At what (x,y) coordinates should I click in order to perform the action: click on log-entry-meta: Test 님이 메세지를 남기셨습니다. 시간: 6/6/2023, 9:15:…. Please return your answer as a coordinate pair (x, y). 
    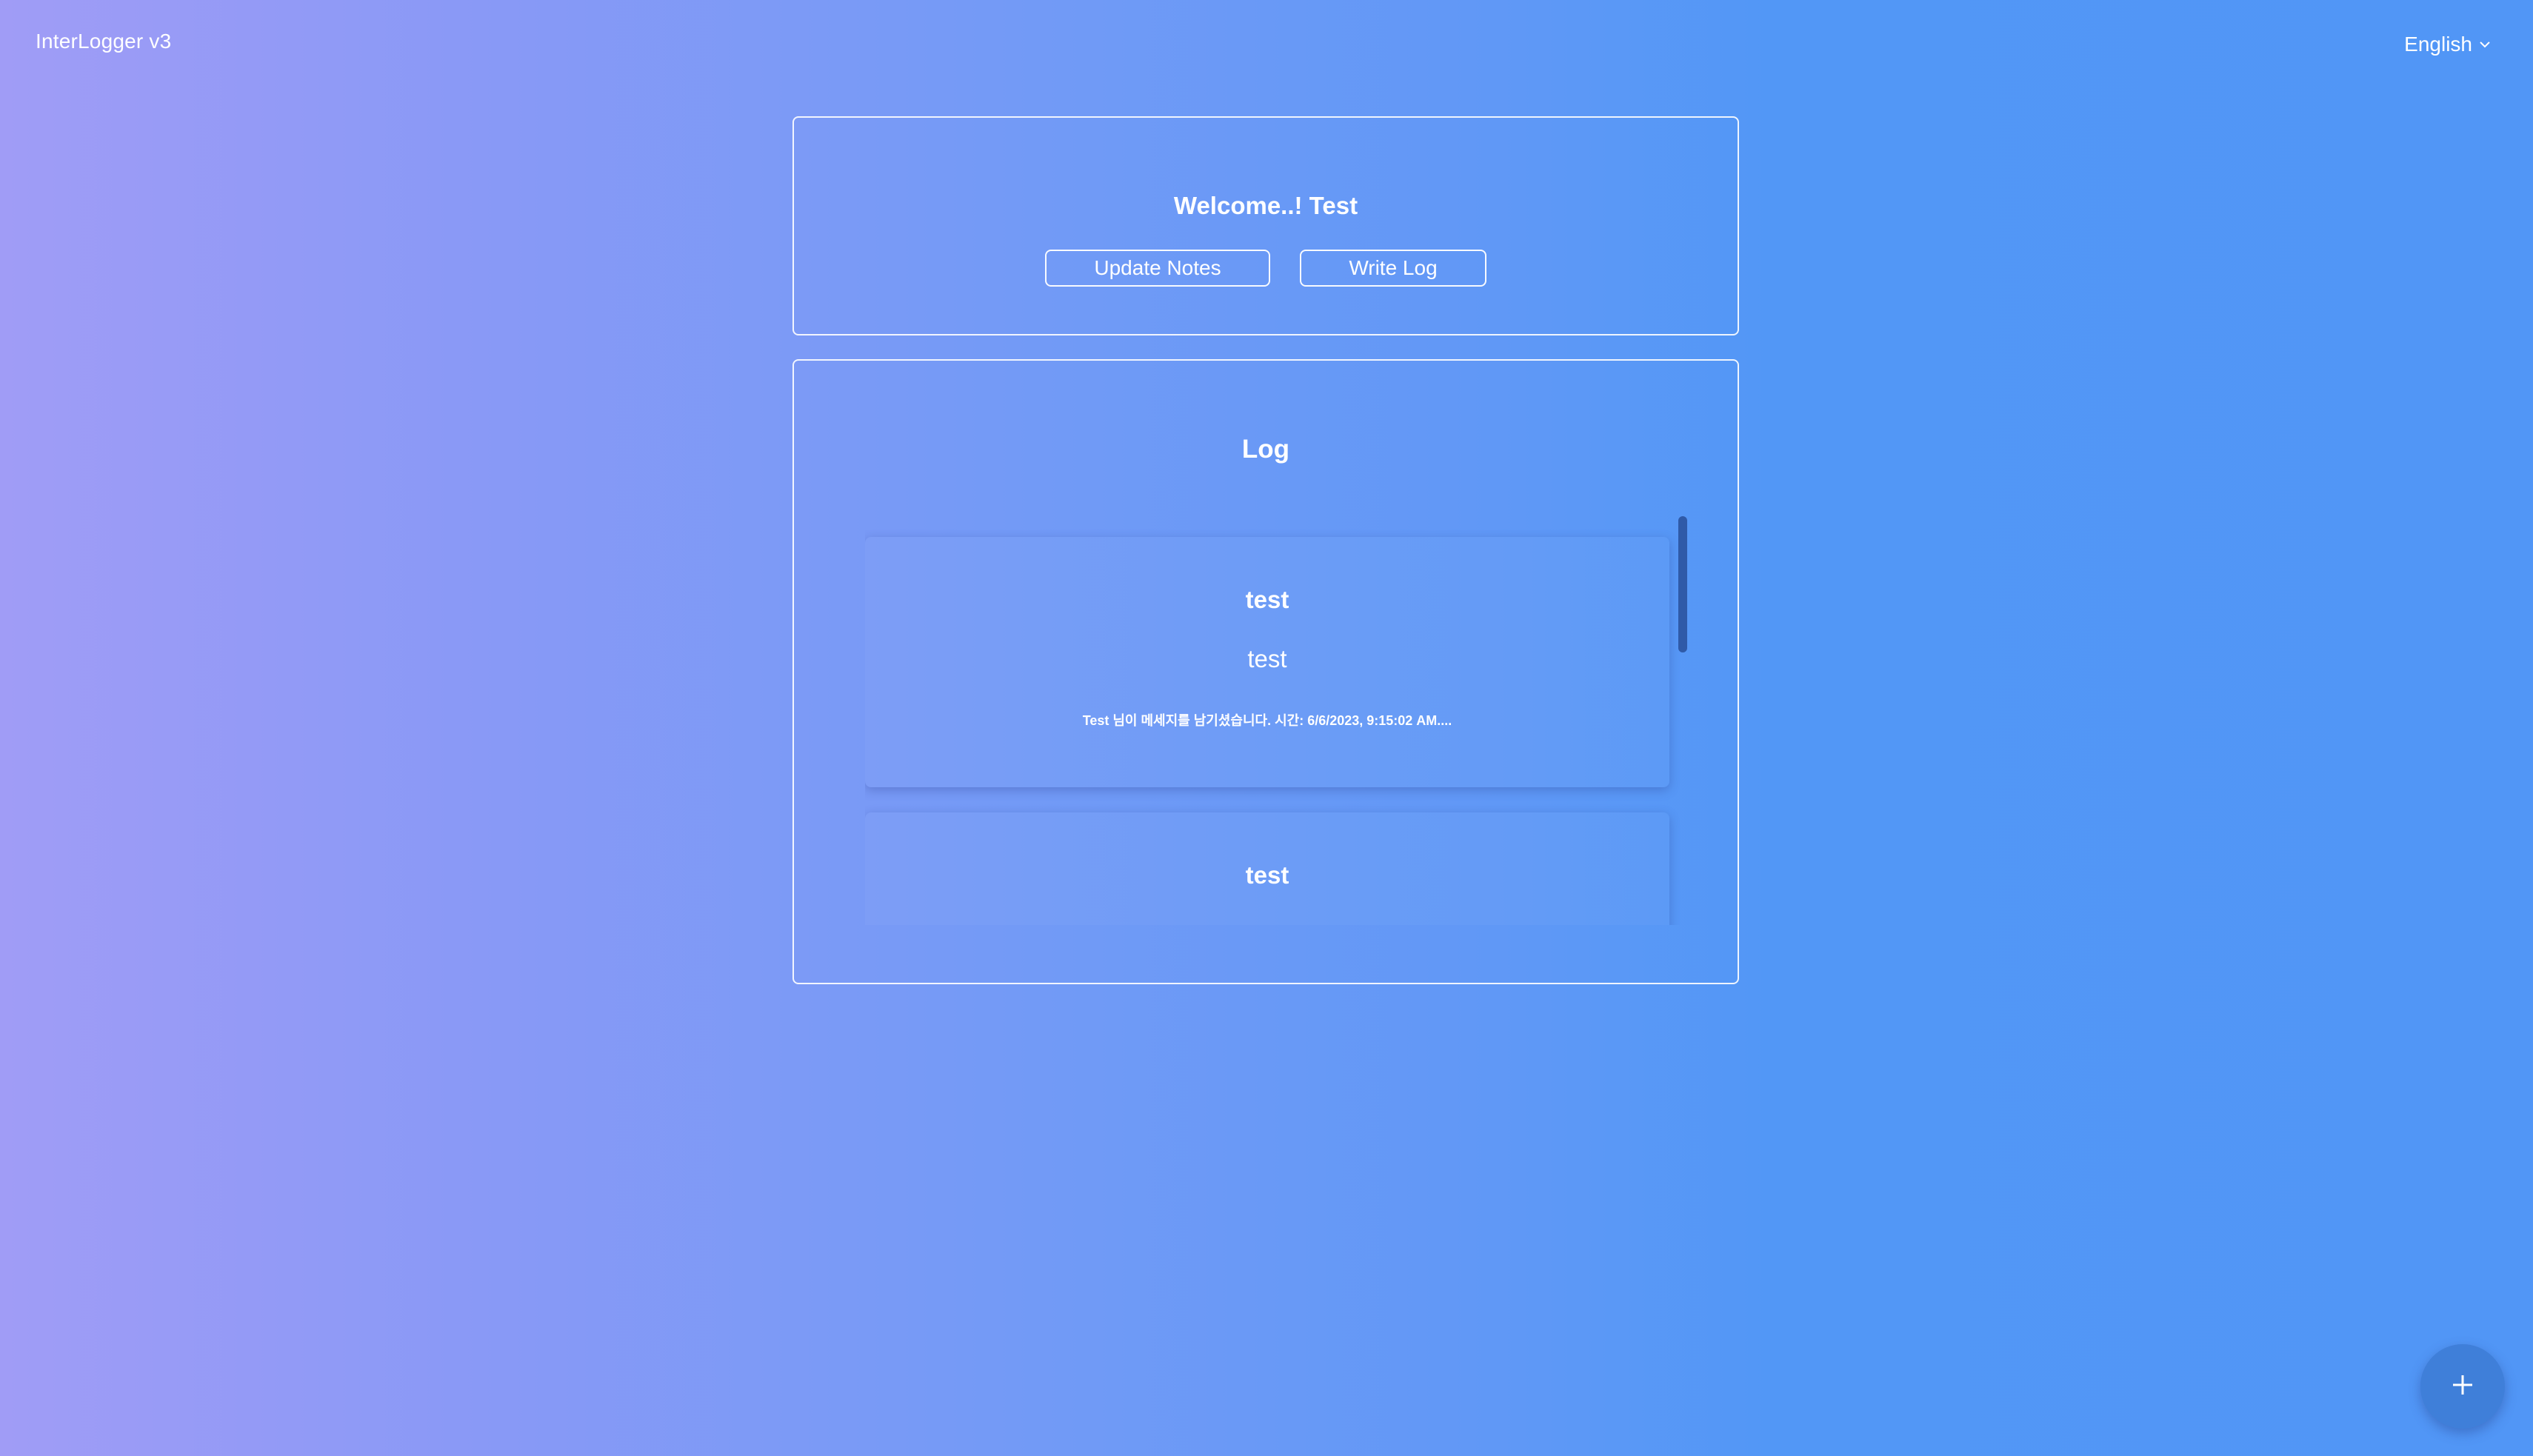
    Looking at the image, I should click on (1267, 720).